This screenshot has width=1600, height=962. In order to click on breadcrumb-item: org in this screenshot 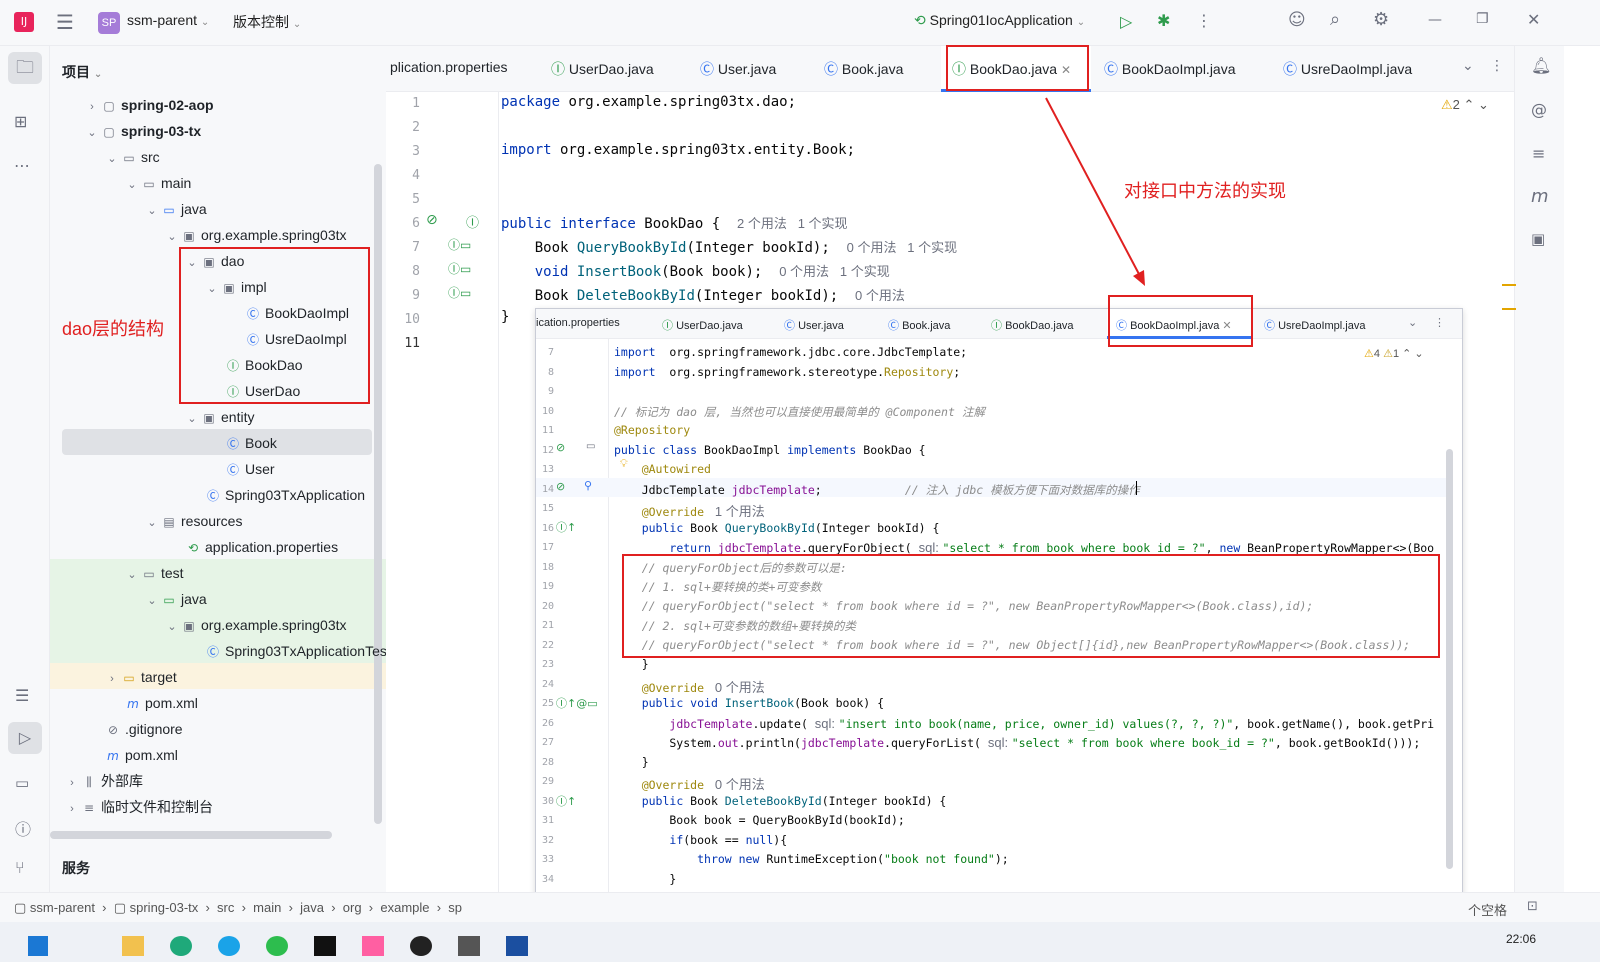, I will do `click(352, 907)`.